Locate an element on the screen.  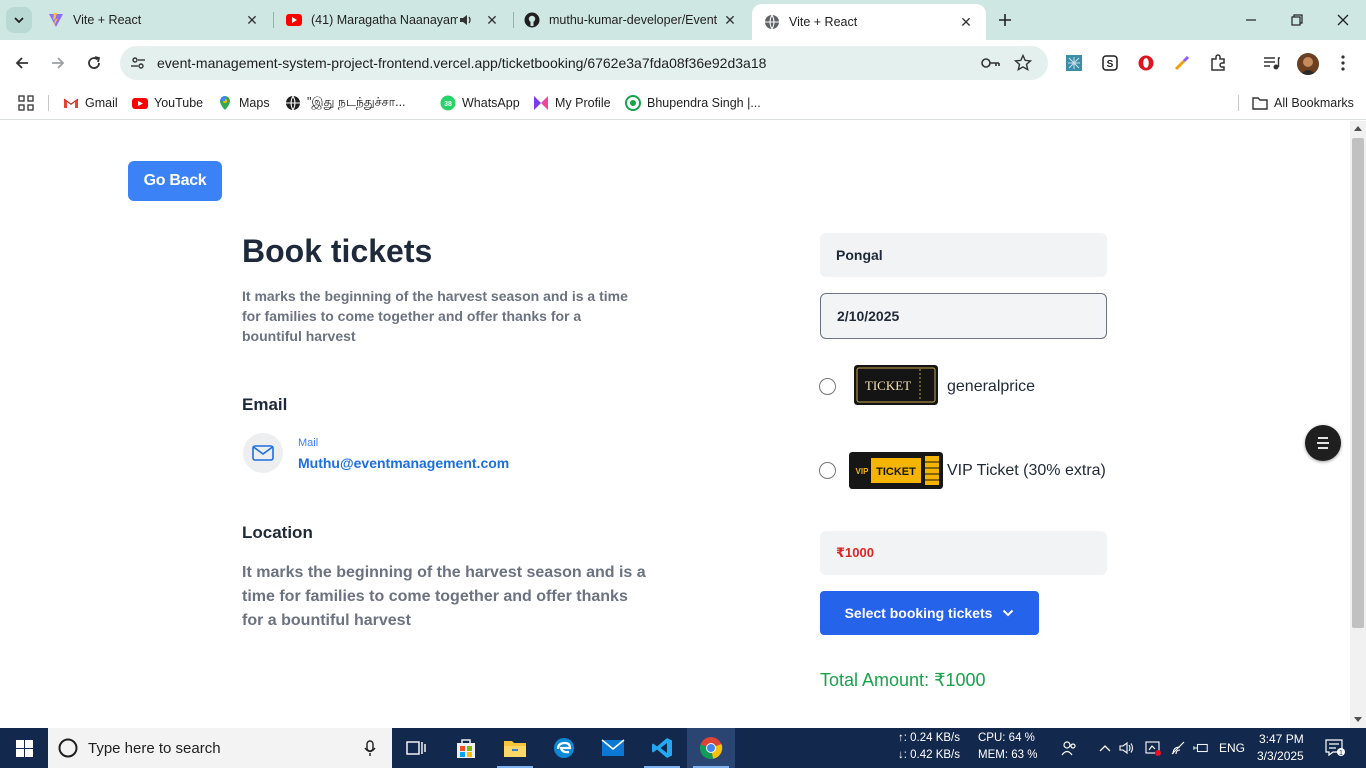
tab-vite-react-active: Vite + React ✕ is located at coordinates (869, 22).